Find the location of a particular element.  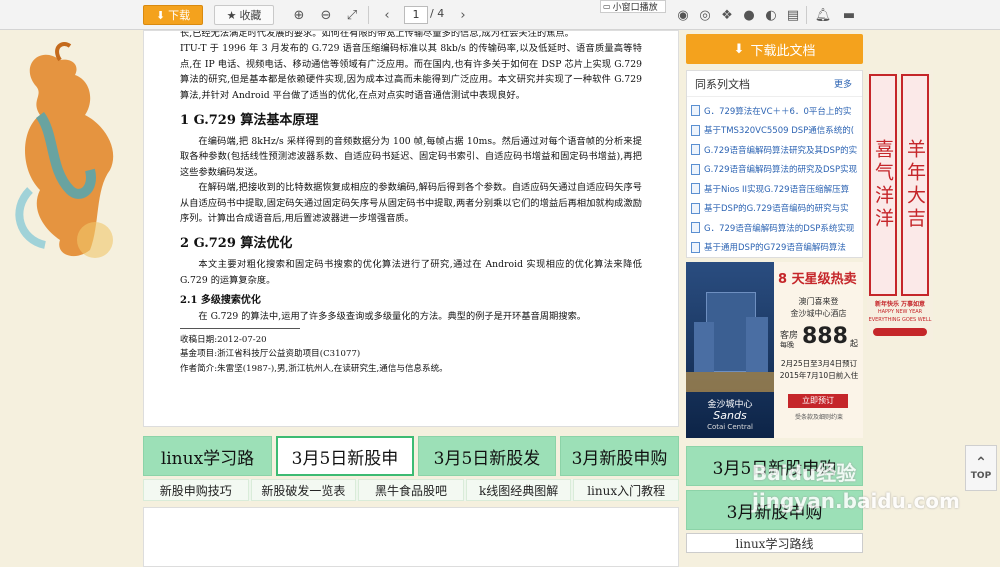

series-item-label: 基于通用DSP的G729语音编解码算法 is located at coordinates (775, 248).